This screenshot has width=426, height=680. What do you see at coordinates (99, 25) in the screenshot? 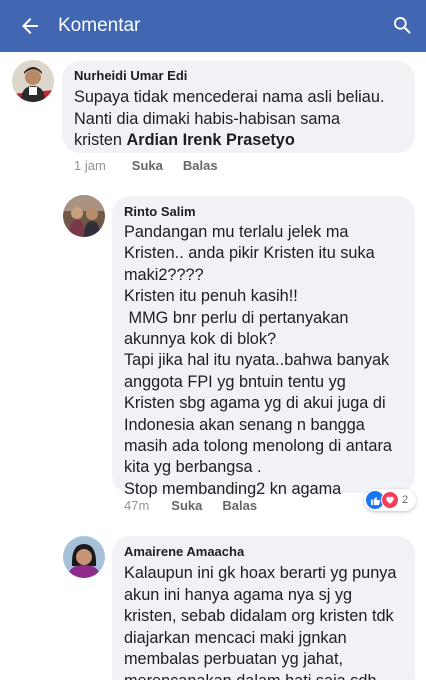
I see `page-title: Komentar` at bounding box center [99, 25].